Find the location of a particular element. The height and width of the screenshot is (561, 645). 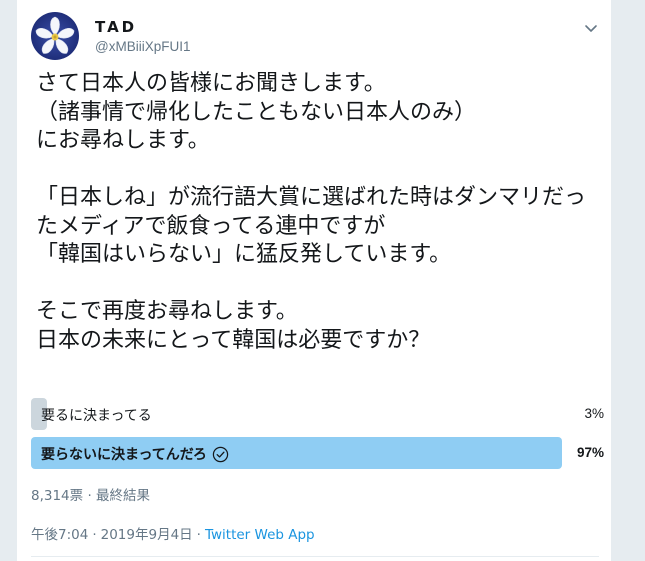

poll-option-percent: 3% is located at coordinates (594, 413).